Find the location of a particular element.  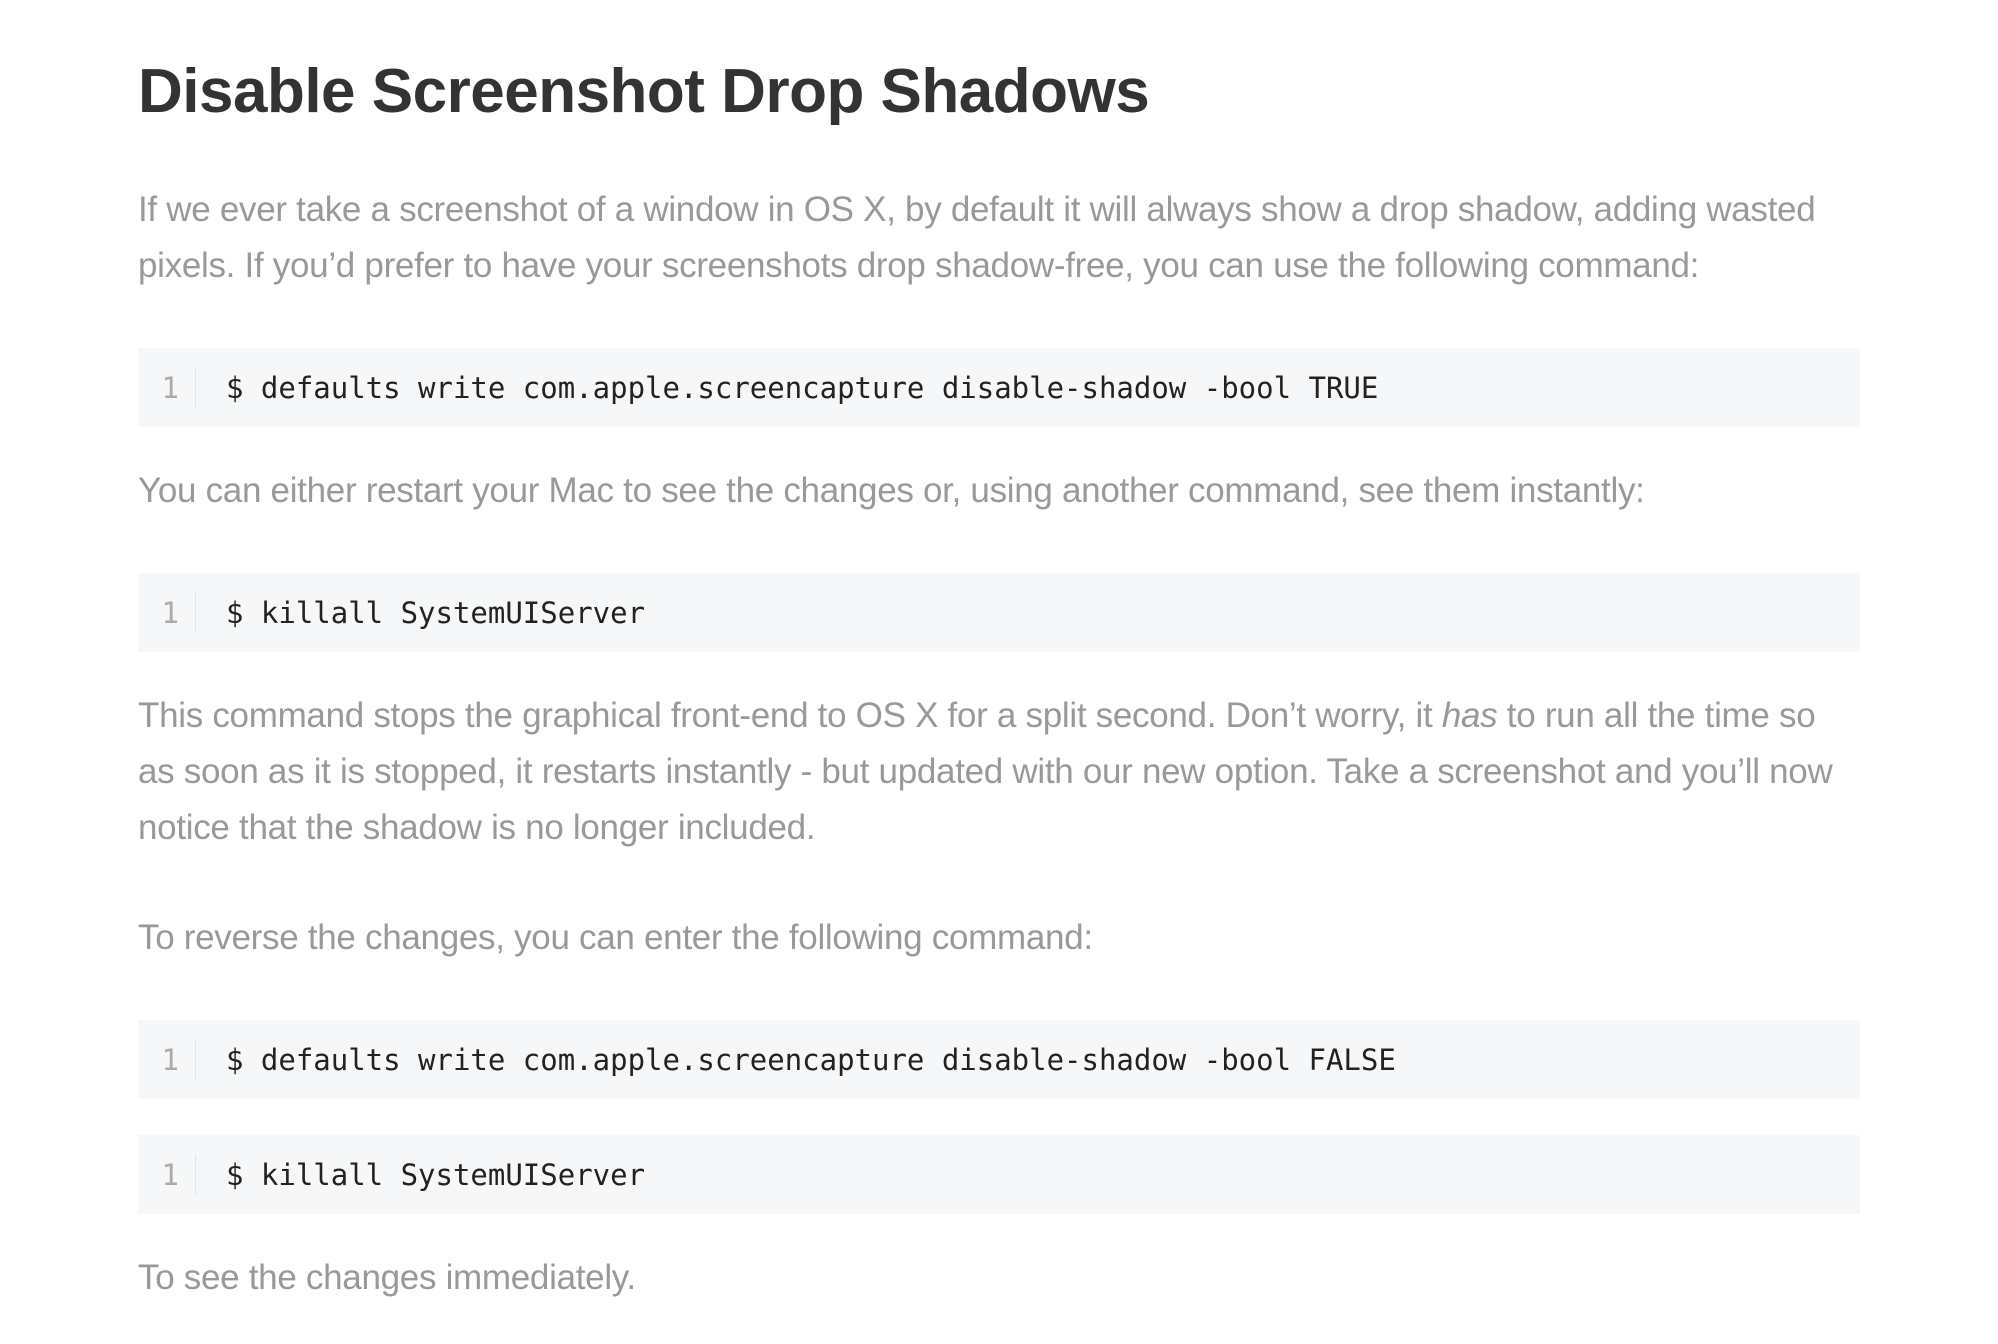

closing-paragraph: To see the changes immediately. is located at coordinates (387, 1277).